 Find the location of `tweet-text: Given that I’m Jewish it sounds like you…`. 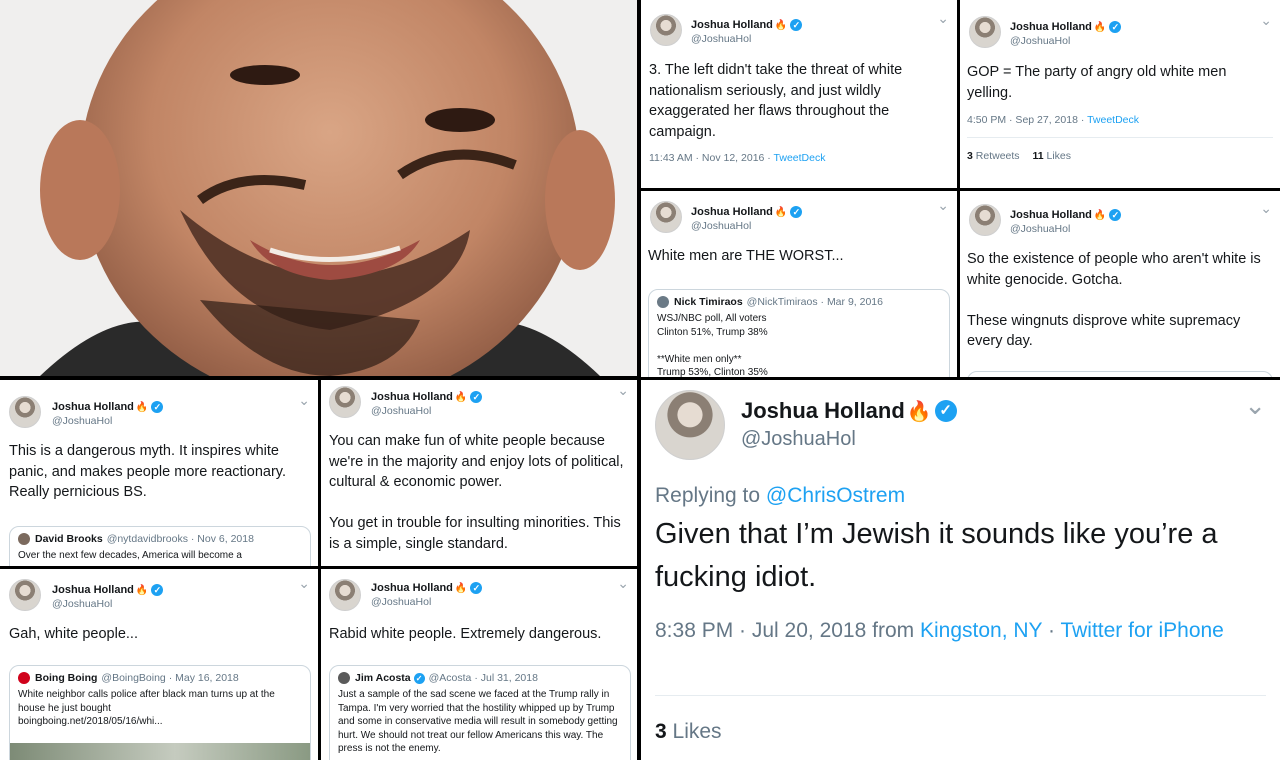

tweet-text: Given that I’m Jewish it sounds like you… is located at coordinates (936, 555).